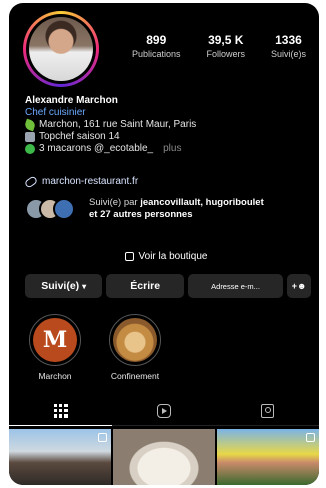  I want to click on tab-grid, so click(61, 411).